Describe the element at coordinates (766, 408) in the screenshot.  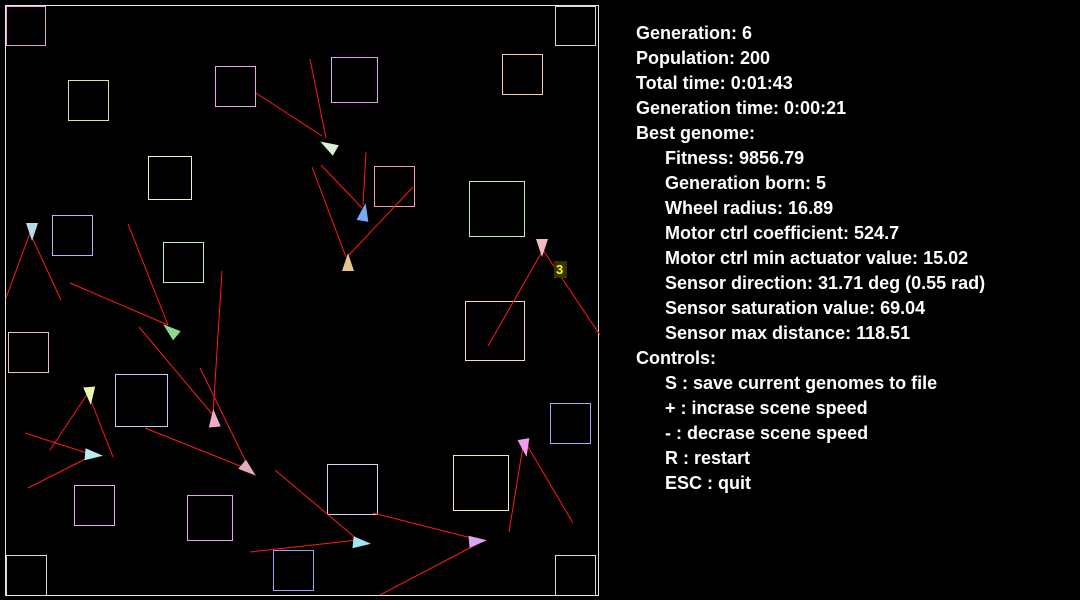
I see `control-increase-speed: + : incrase scene speed` at that location.